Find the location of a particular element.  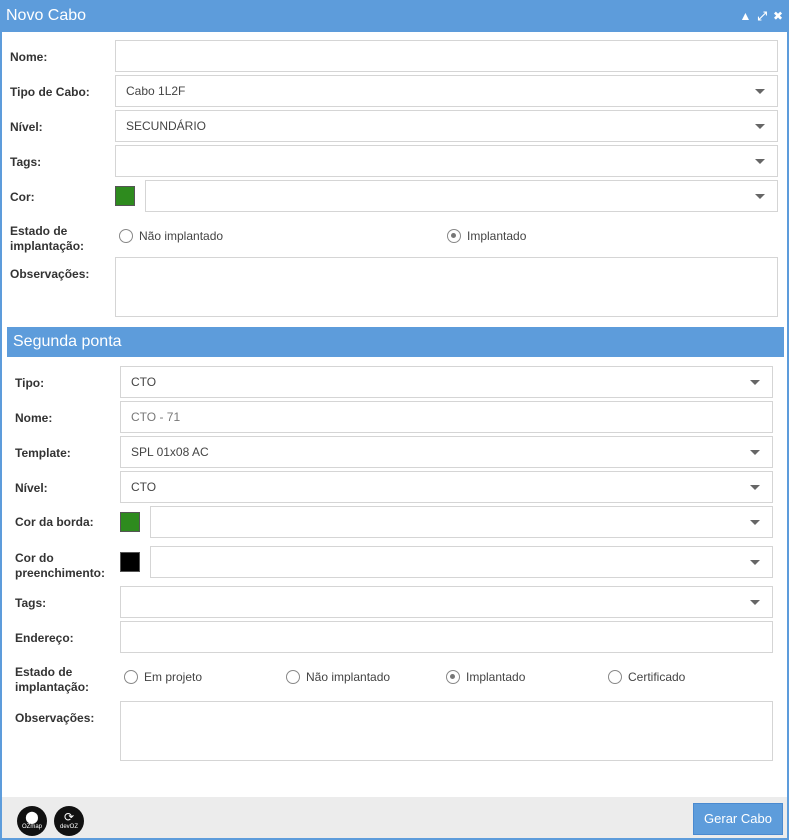

devoz-logo-text: devOZ is located at coordinates (68, 827).